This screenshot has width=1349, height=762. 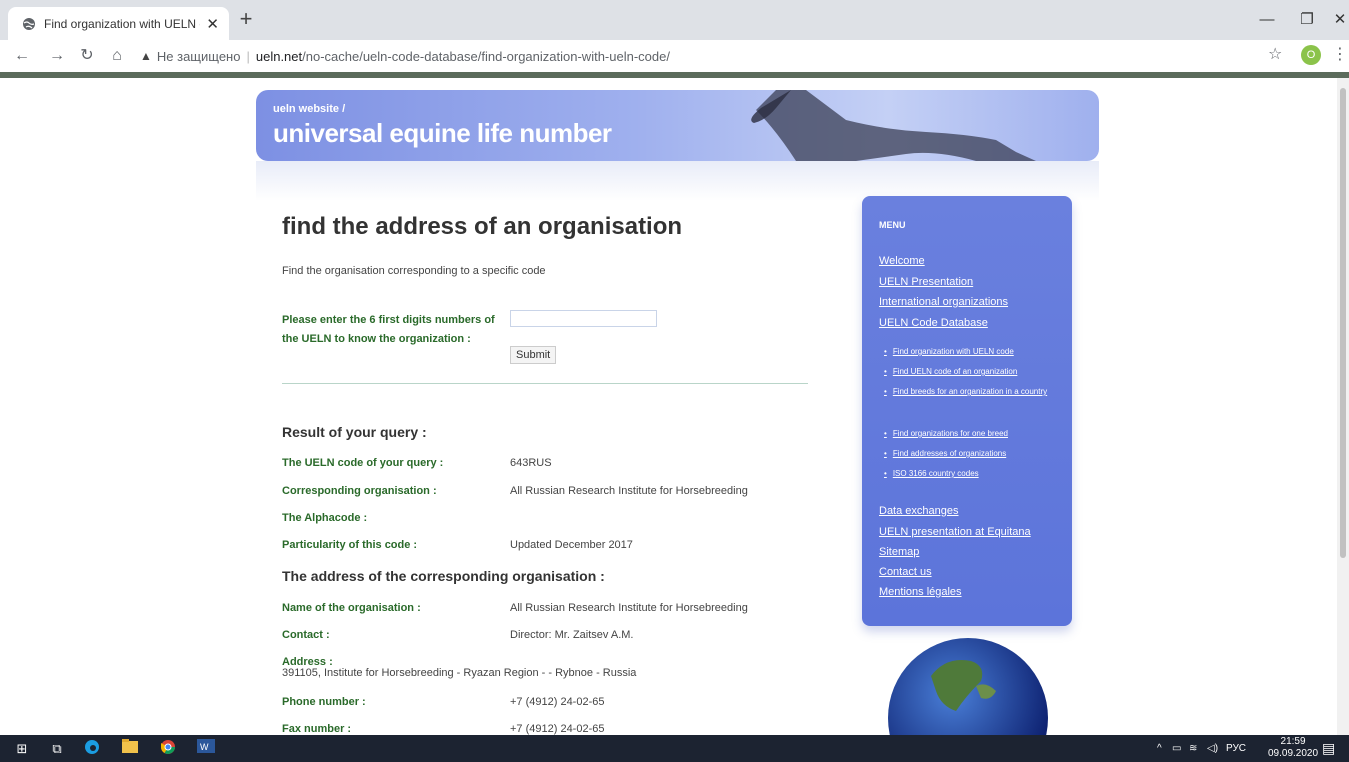 What do you see at coordinates (309, 109) in the screenshot?
I see `banner-subtitle: ueln website /` at bounding box center [309, 109].